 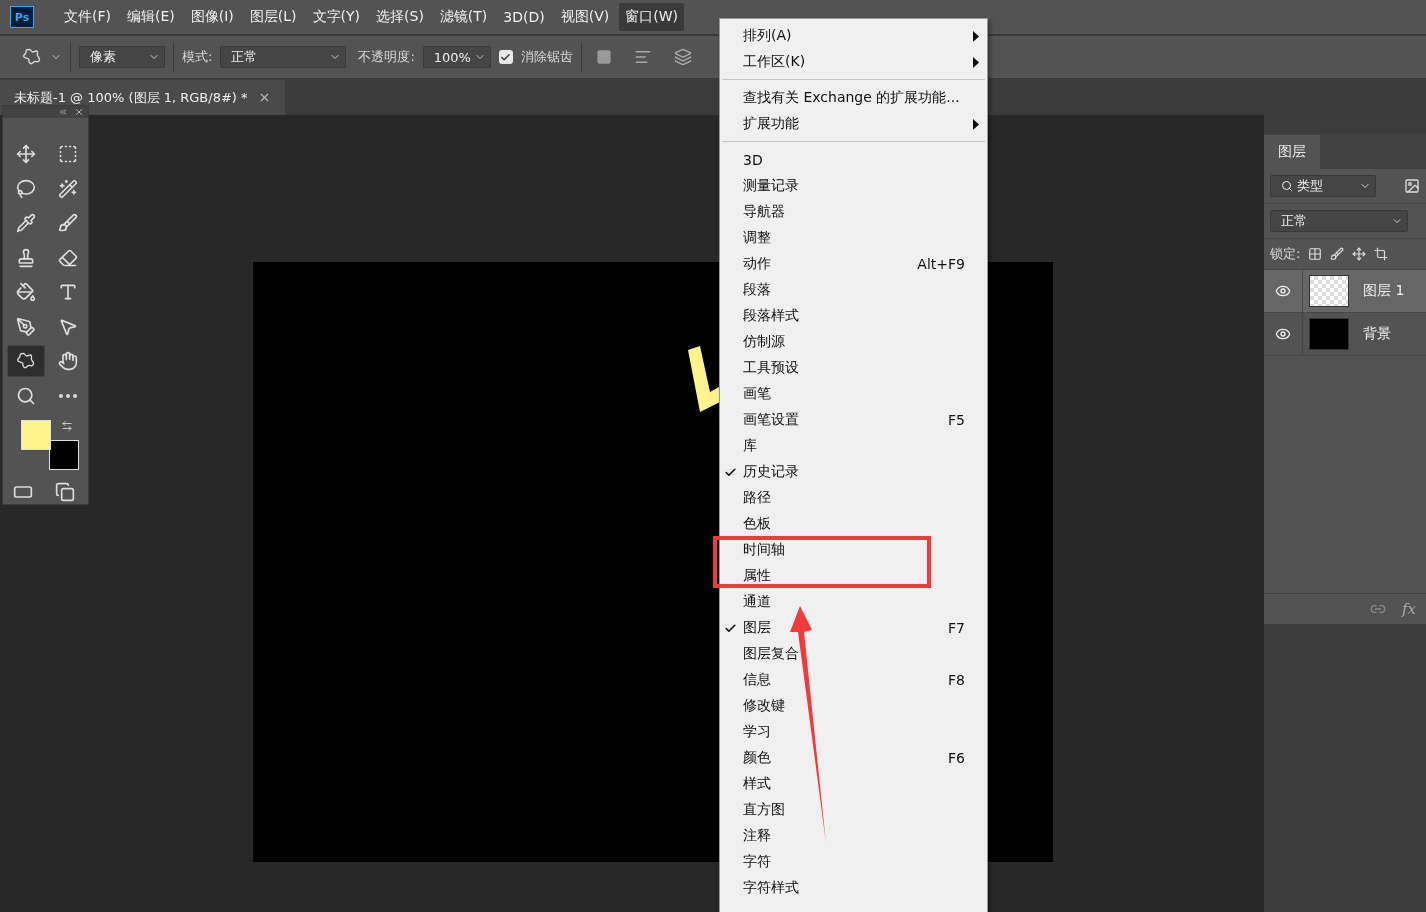 What do you see at coordinates (26, 292) in the screenshot?
I see `paint-bucket-icon` at bounding box center [26, 292].